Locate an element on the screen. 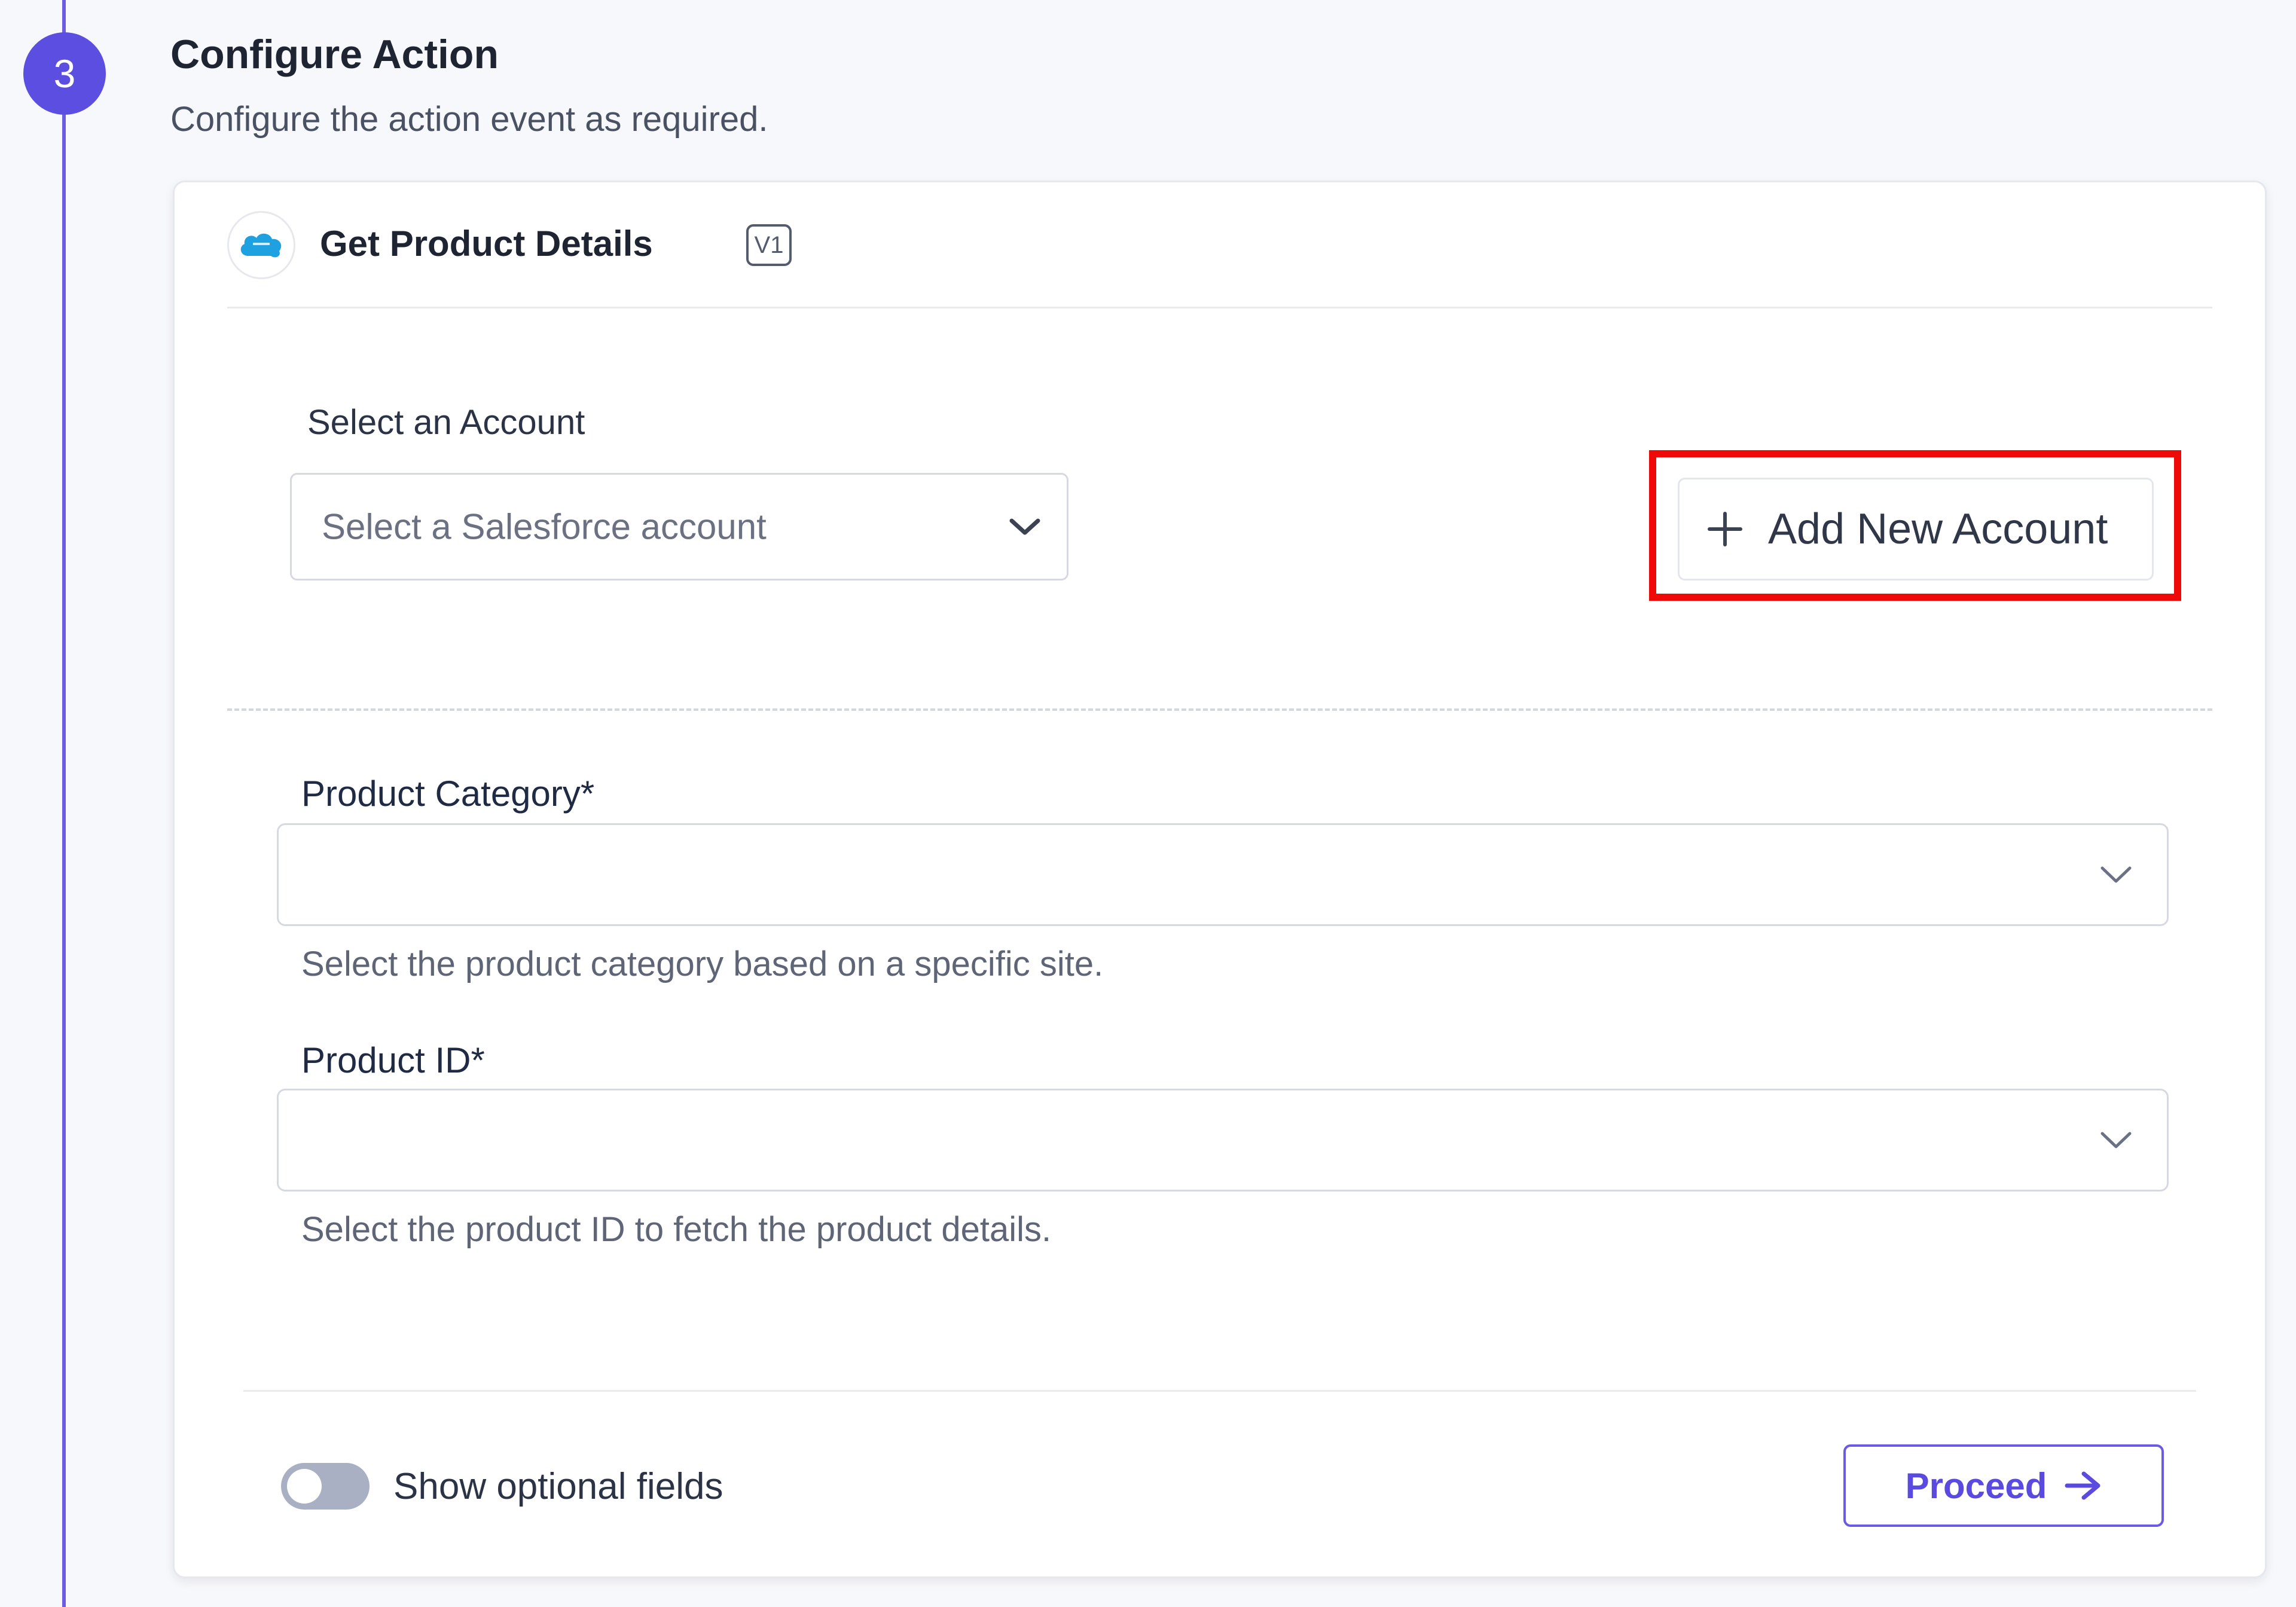 This screenshot has height=1607, width=2296. version-badge: V1 is located at coordinates (769, 245).